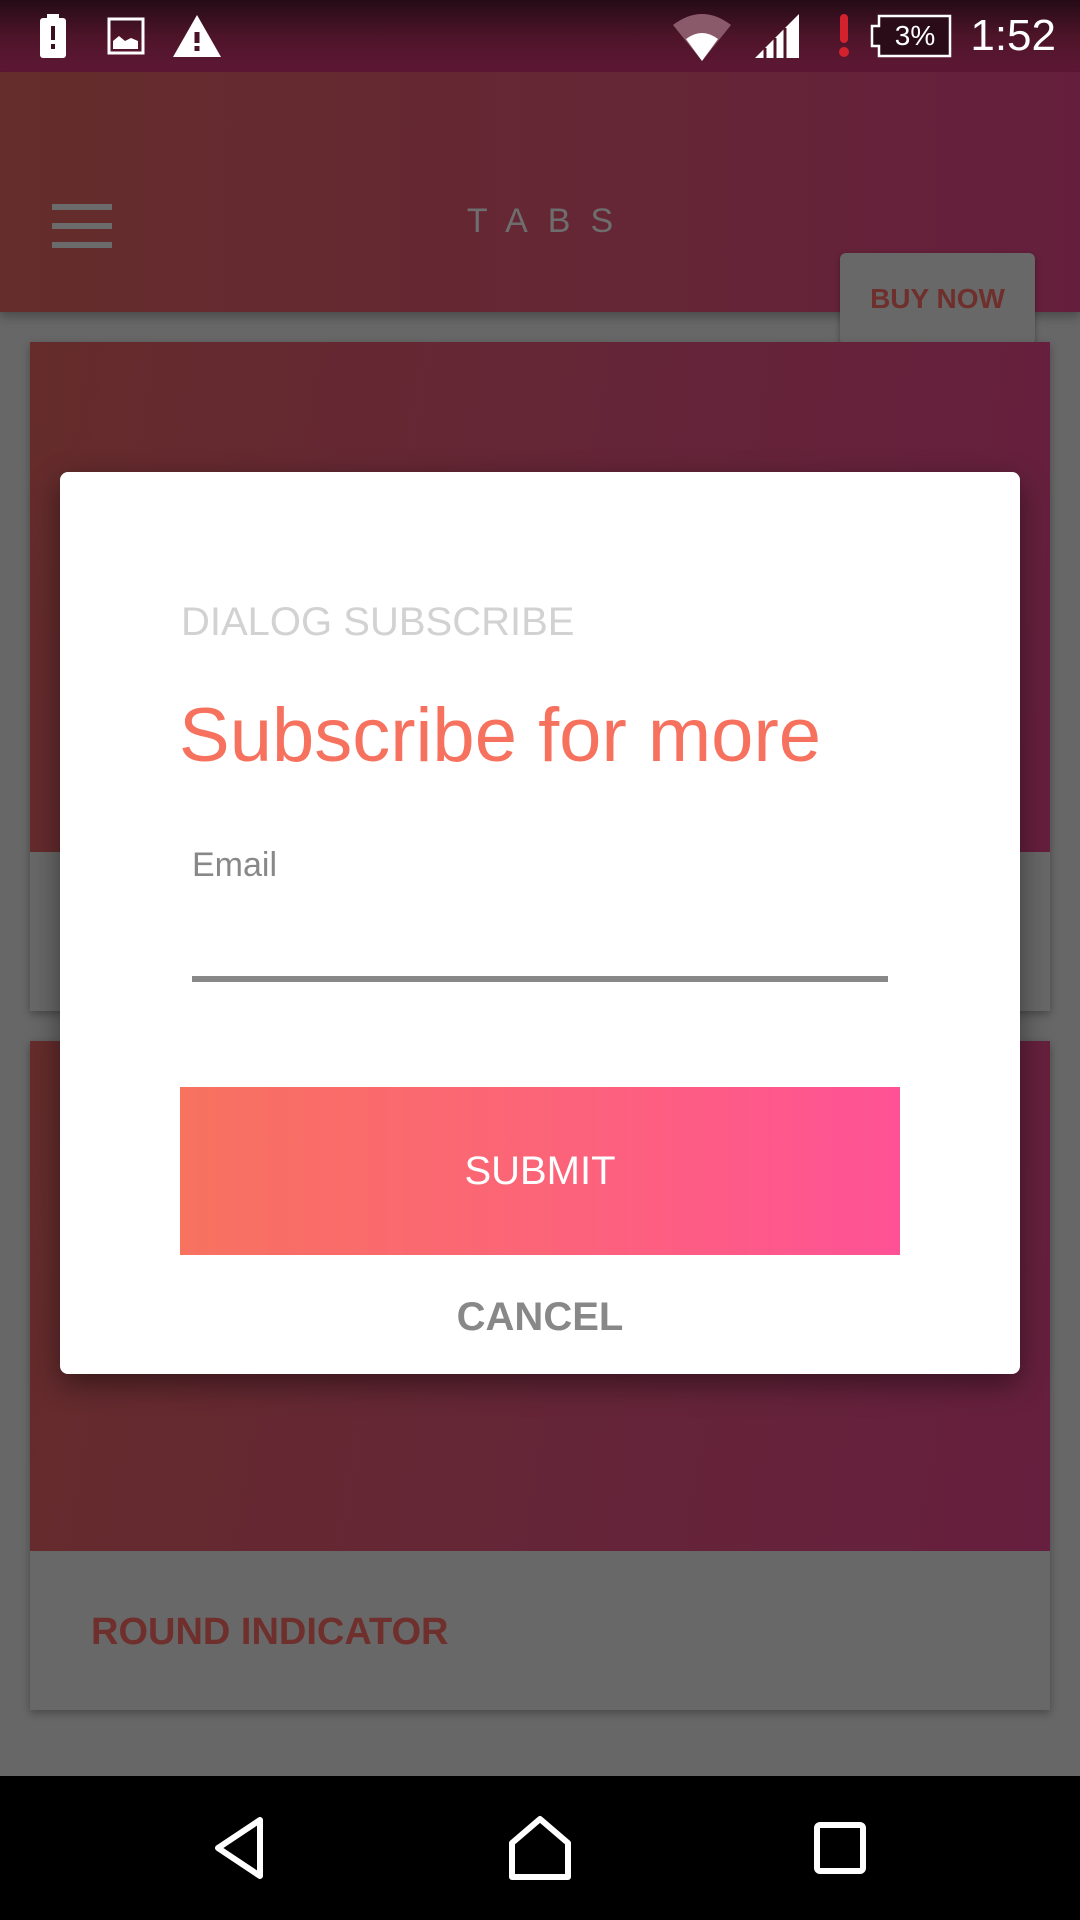 Image resolution: width=1080 pixels, height=1920 pixels. I want to click on clock: 1:52, so click(1013, 35).